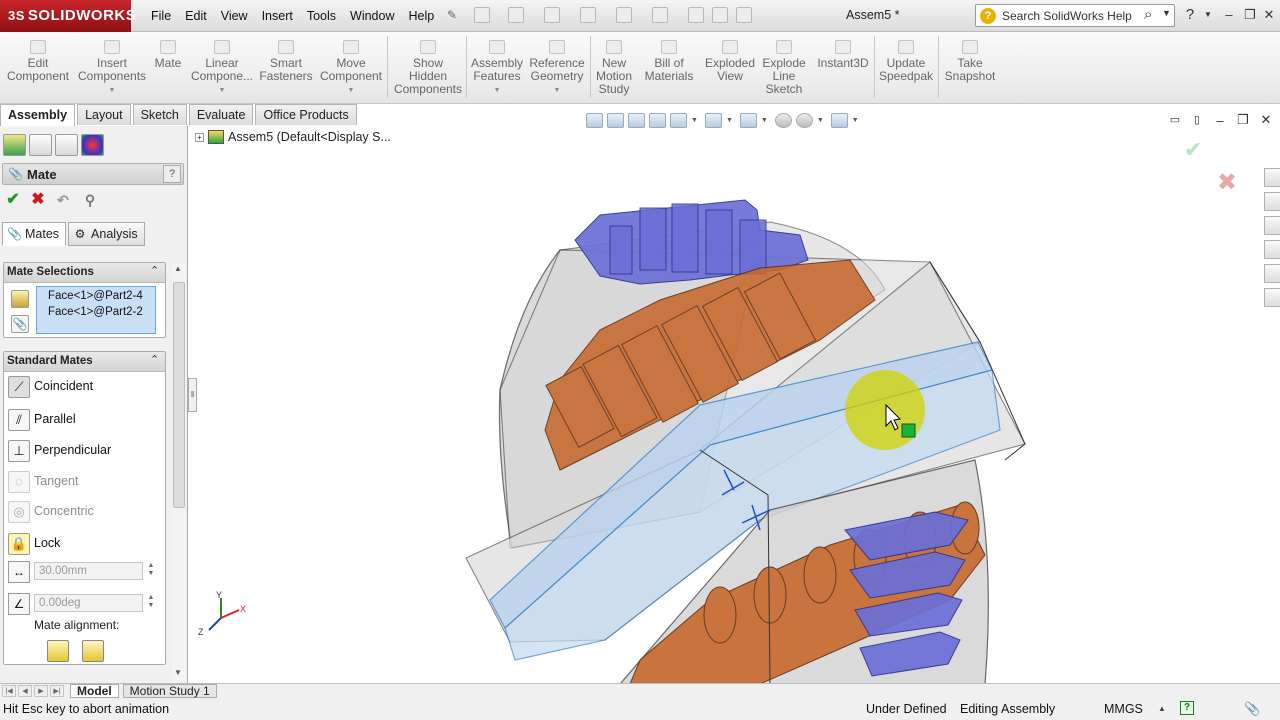 This screenshot has height=720, width=1280. What do you see at coordinates (497, 65) in the screenshot?
I see `assembly-features-button: Assembly Features ▼` at bounding box center [497, 65].